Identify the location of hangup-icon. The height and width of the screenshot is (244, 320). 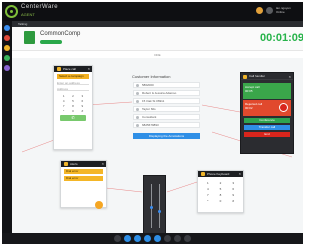
(283, 107).